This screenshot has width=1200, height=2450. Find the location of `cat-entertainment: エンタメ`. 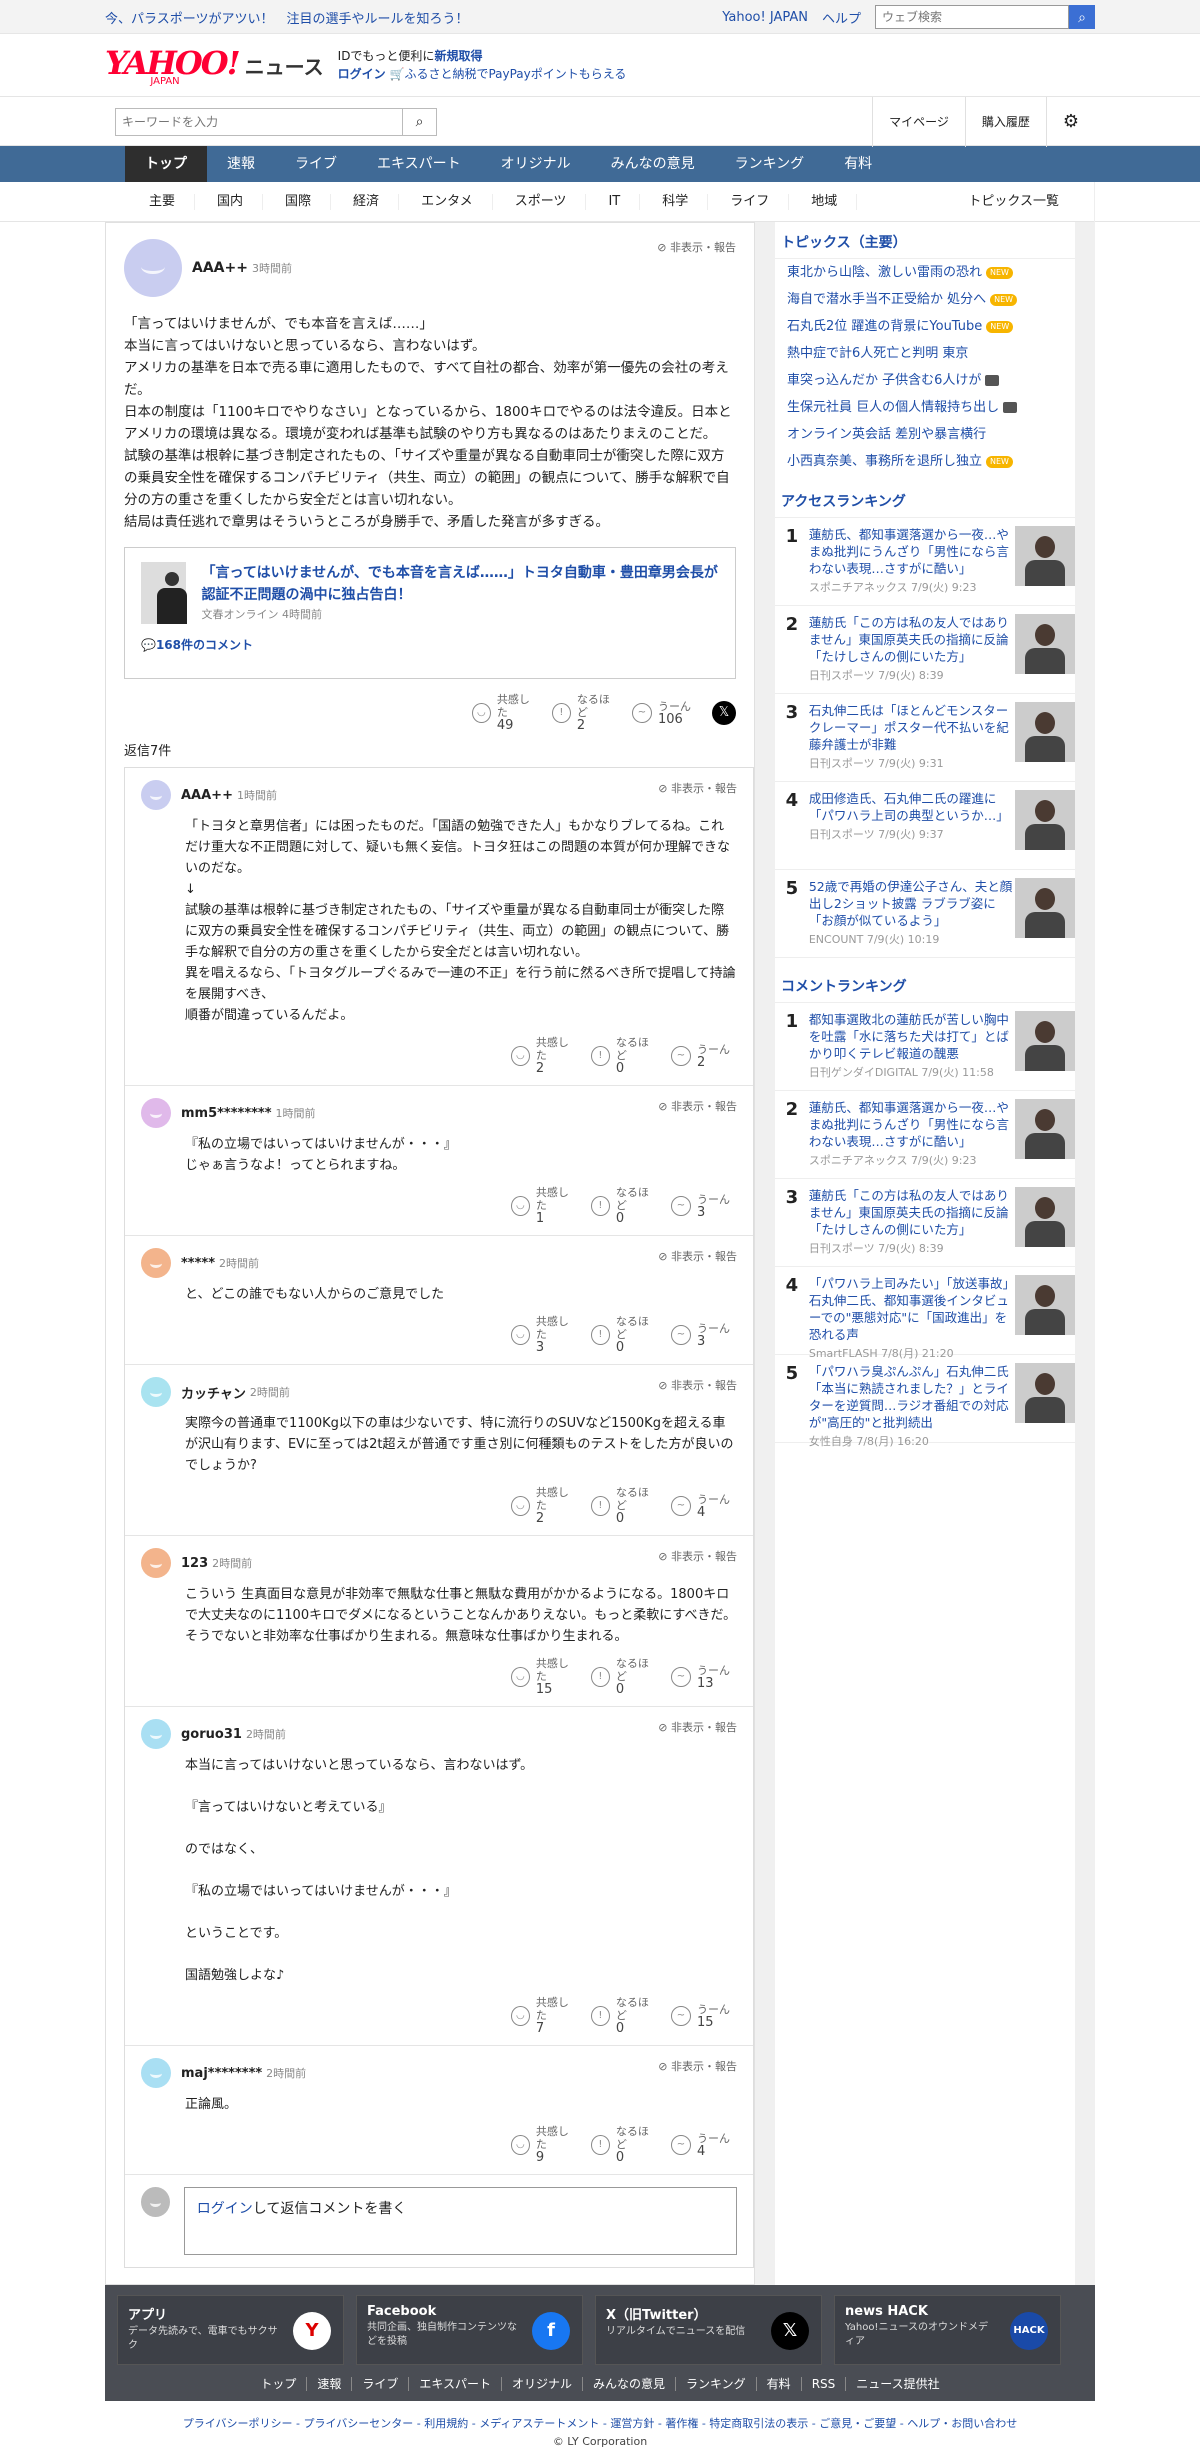

cat-entertainment: エンタメ is located at coordinates (446, 202).